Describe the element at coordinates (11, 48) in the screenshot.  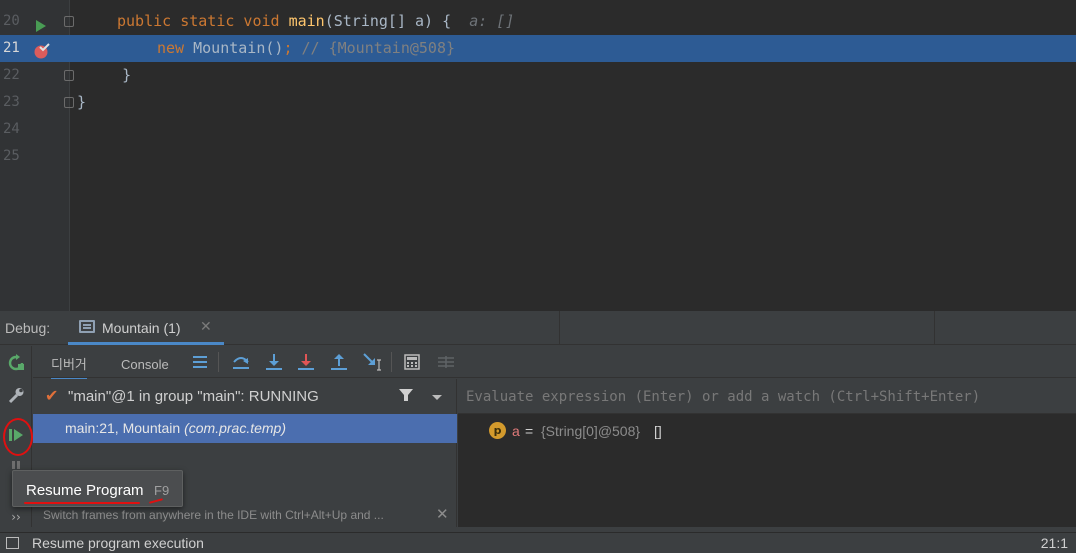
I see `line-number: 21` at that location.